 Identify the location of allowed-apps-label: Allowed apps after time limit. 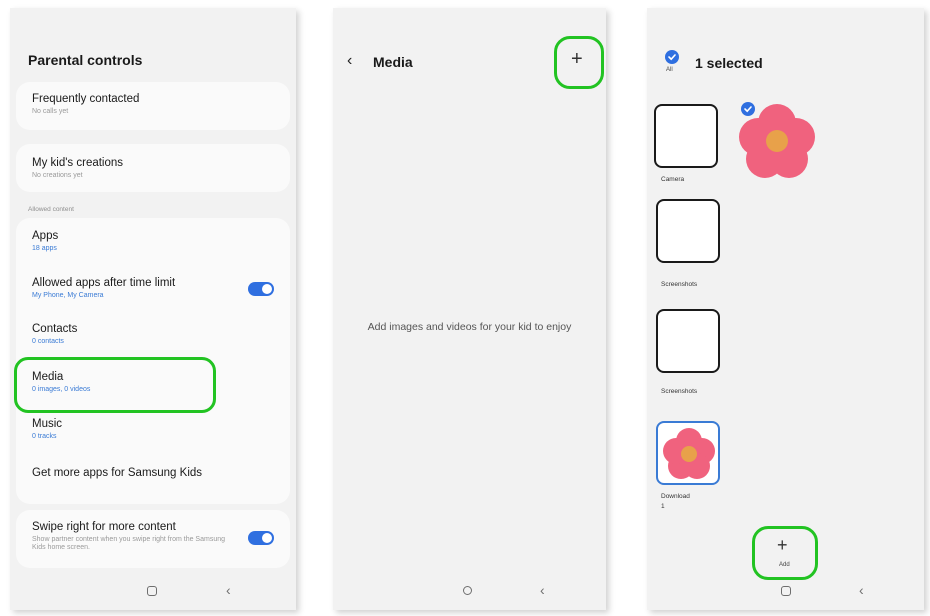
(104, 283).